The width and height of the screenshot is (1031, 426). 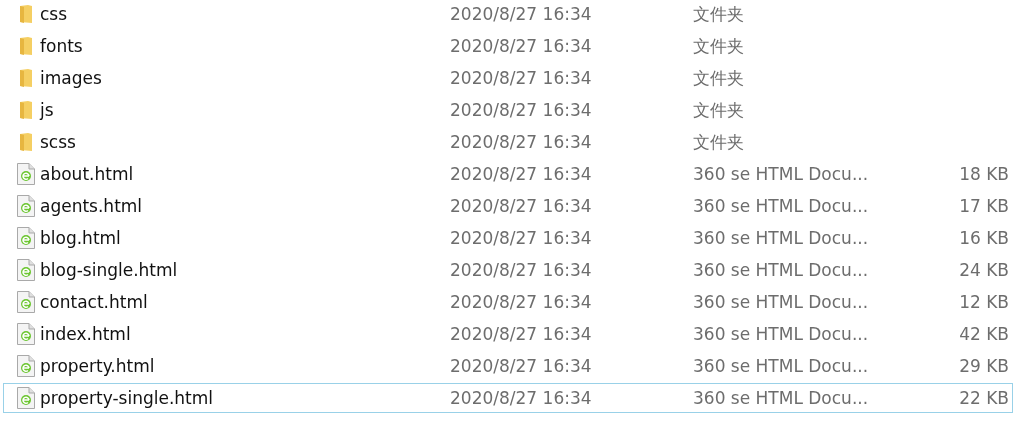 I want to click on file-row: blog-single.html 2020/8/27 16:34 360 se HTML Docu... 24 KB, so click(x=508, y=270).